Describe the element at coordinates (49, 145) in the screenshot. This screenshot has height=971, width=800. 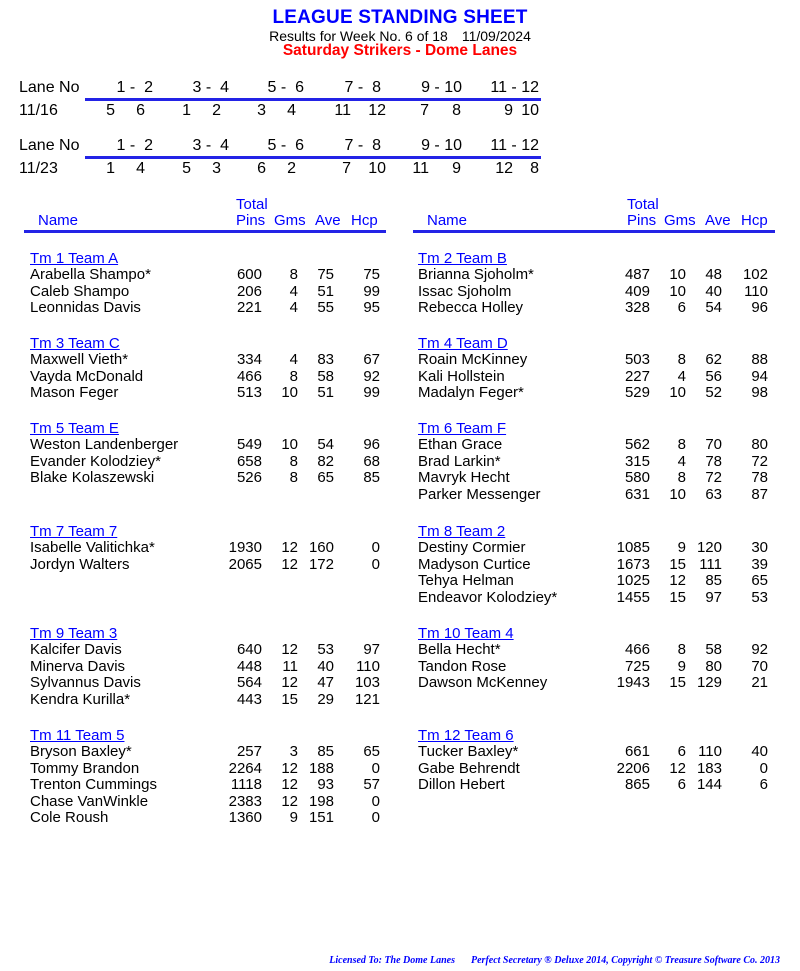
I see `lane-no-label: Lane No` at that location.